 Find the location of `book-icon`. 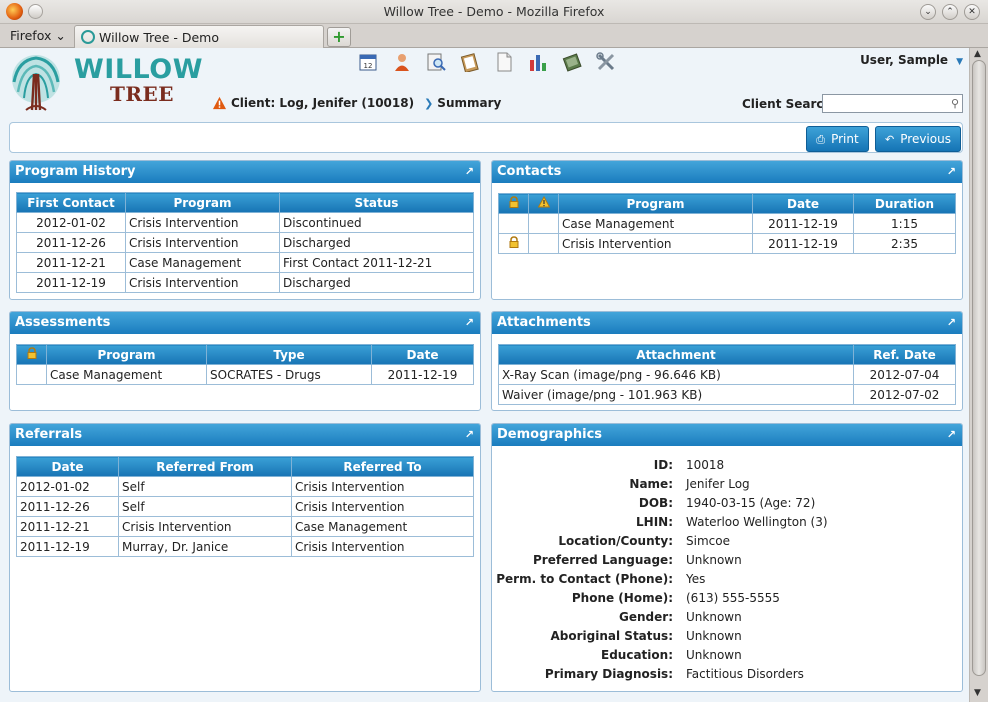

book-icon is located at coordinates (572, 62).